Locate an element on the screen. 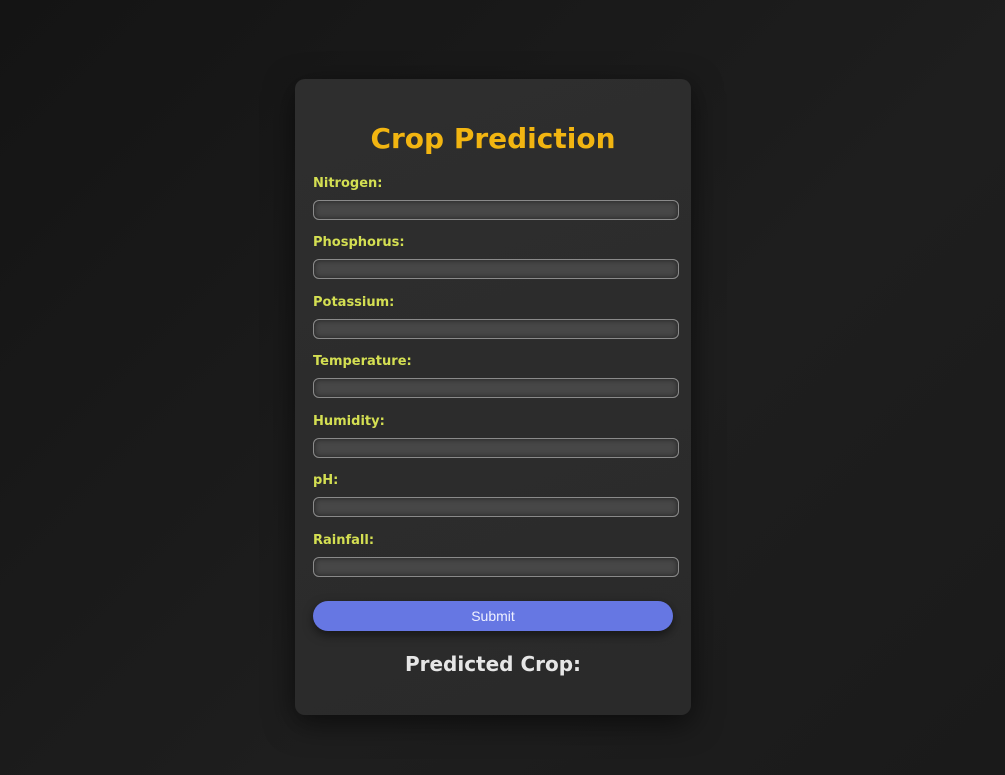 The height and width of the screenshot is (775, 1005). nitrogen-label: Nitrogen: is located at coordinates (348, 183).